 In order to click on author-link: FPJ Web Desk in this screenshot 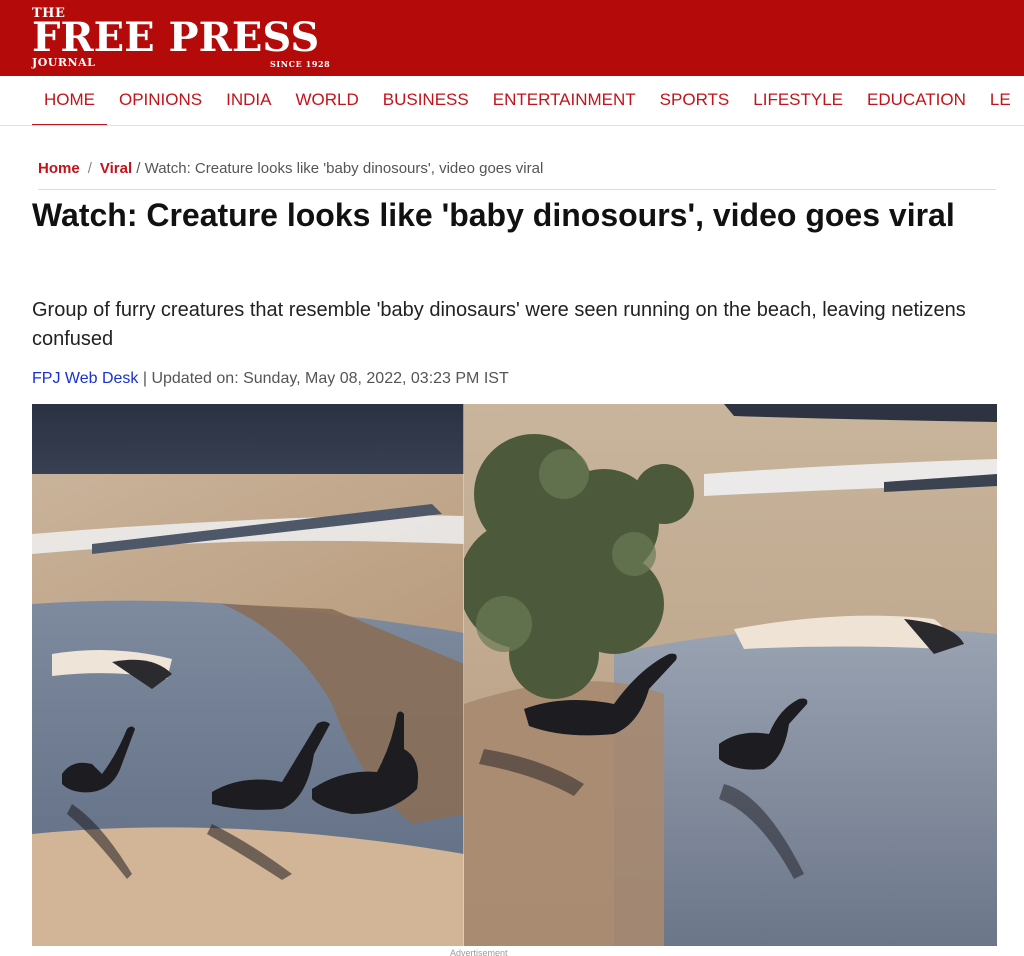, I will do `click(85, 378)`.